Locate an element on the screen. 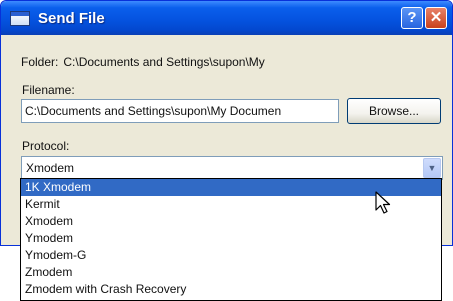  protocol-option: Zmodem with Crash Recovery is located at coordinates (231, 289).